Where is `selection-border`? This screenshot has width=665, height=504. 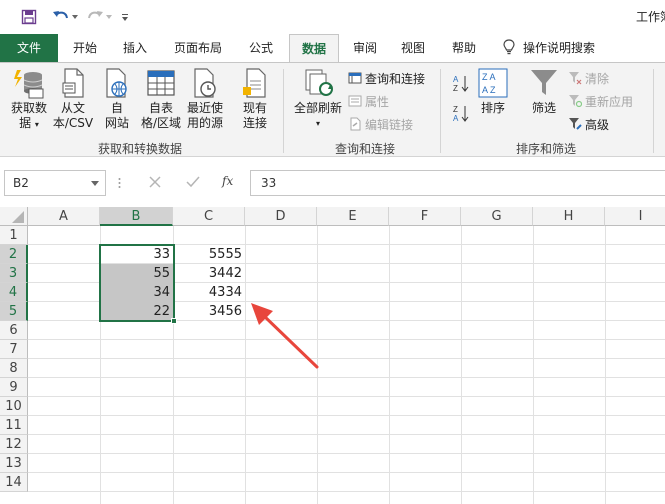 selection-border is located at coordinates (137, 283).